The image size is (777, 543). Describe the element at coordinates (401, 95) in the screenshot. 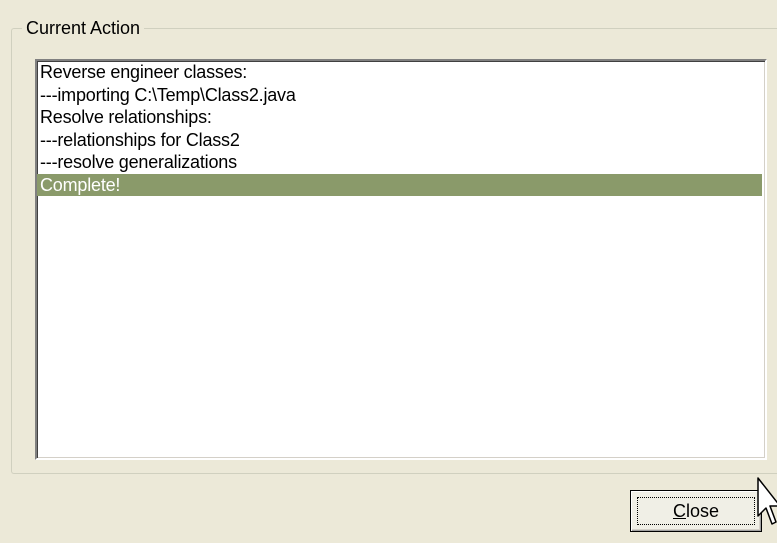

I see `log-line: ---importing C:\Temp\Class2.java` at that location.